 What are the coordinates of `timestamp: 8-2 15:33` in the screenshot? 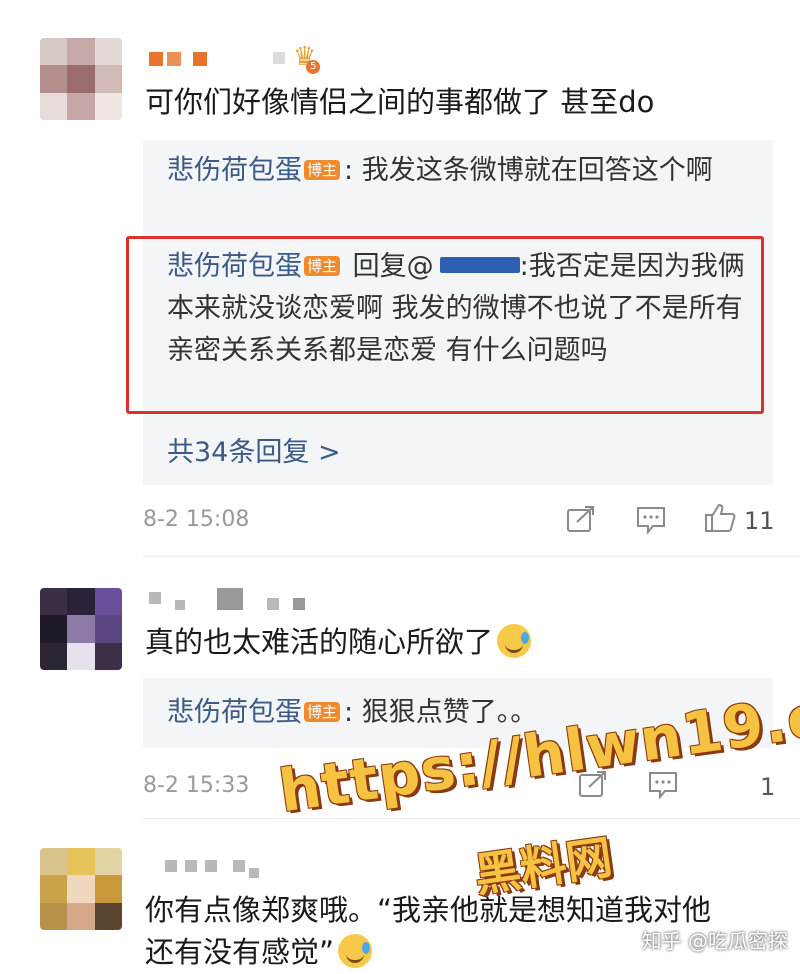 It's located at (196, 785).